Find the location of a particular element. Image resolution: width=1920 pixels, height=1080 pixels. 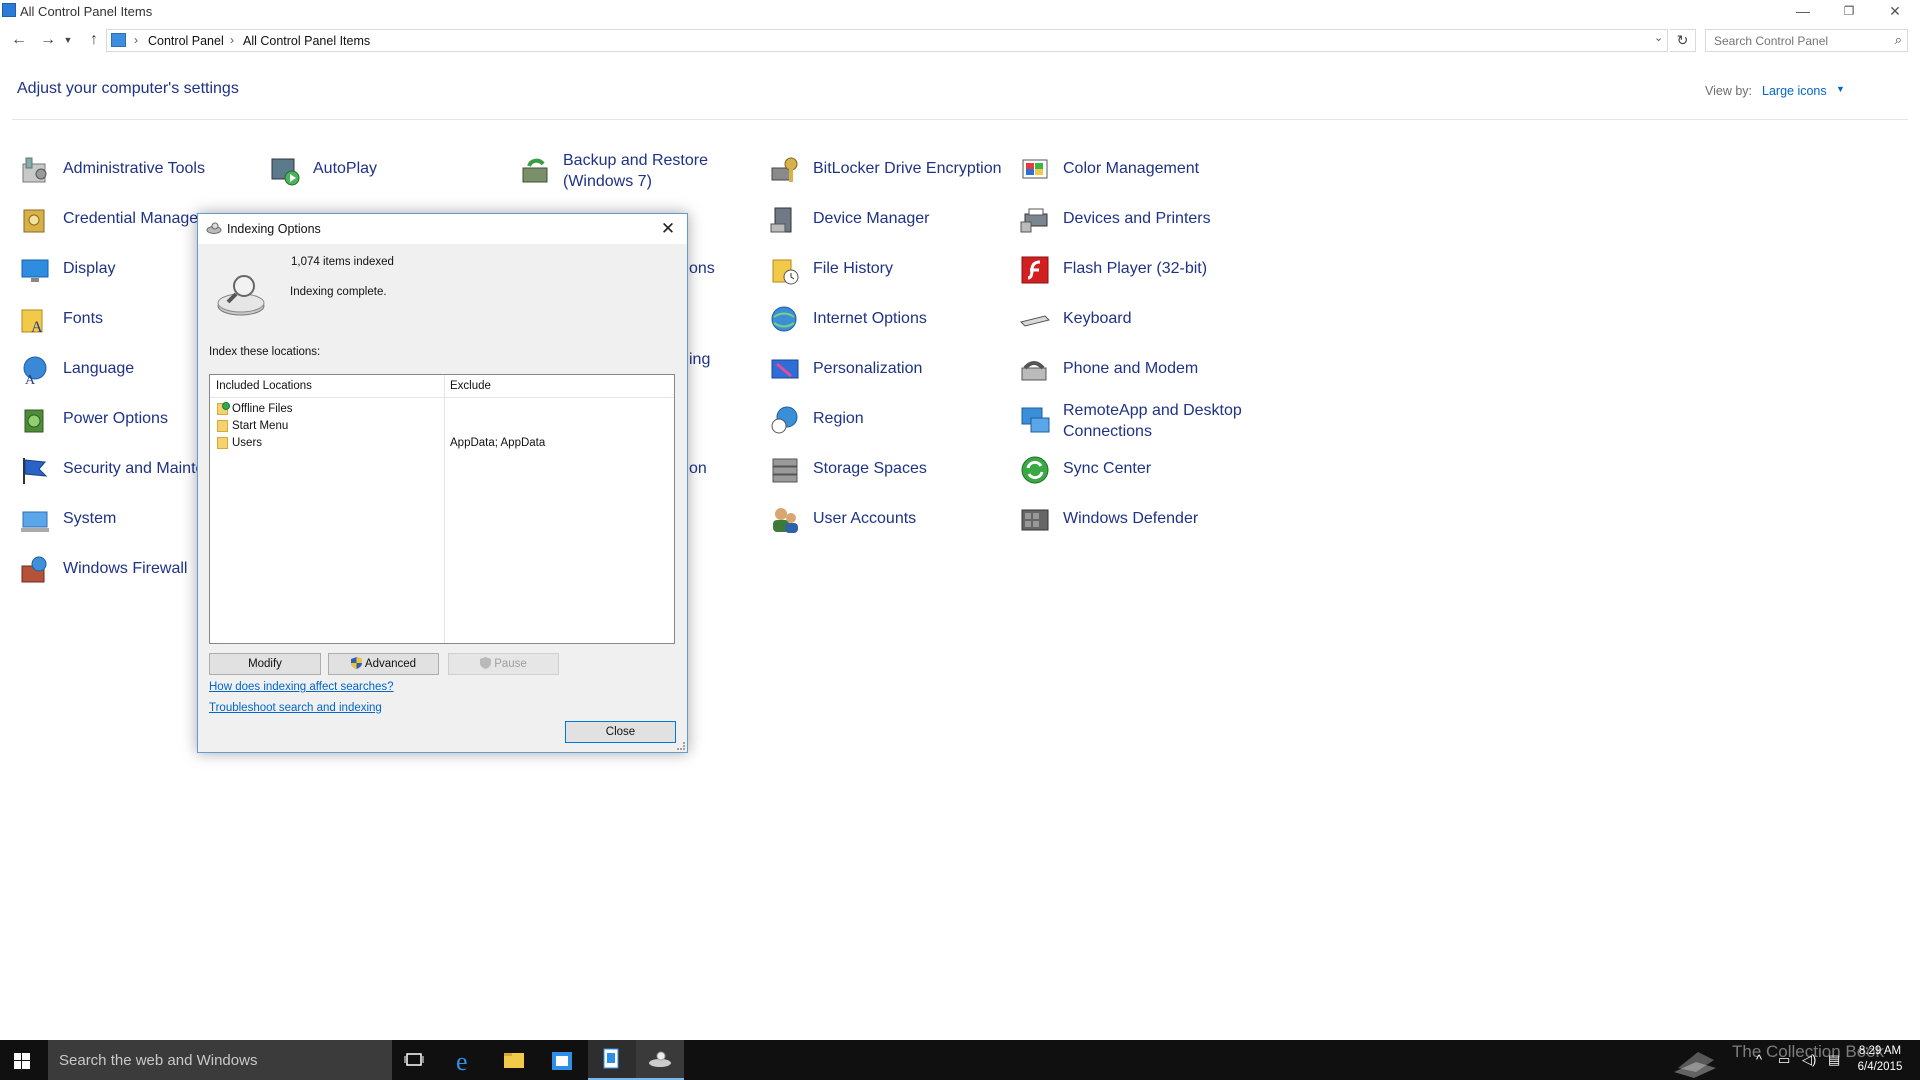

item-label: AutoPlay is located at coordinates (345, 168).